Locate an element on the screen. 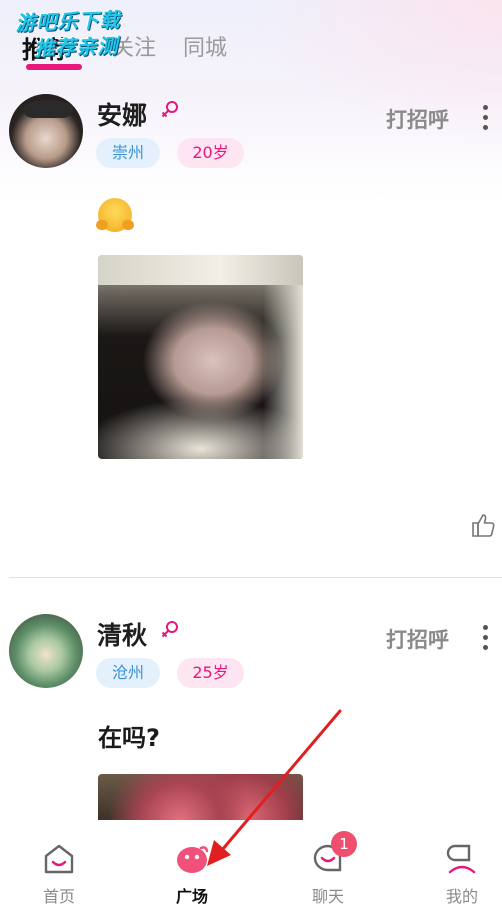  profile-icon is located at coordinates (461, 859).